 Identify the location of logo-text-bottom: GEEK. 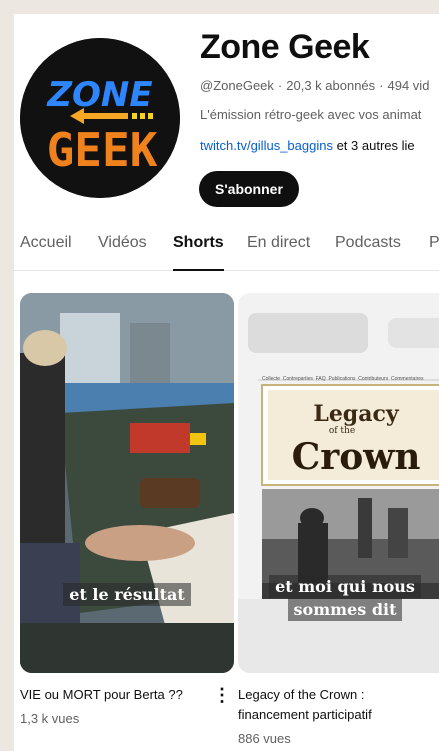
(102, 150).